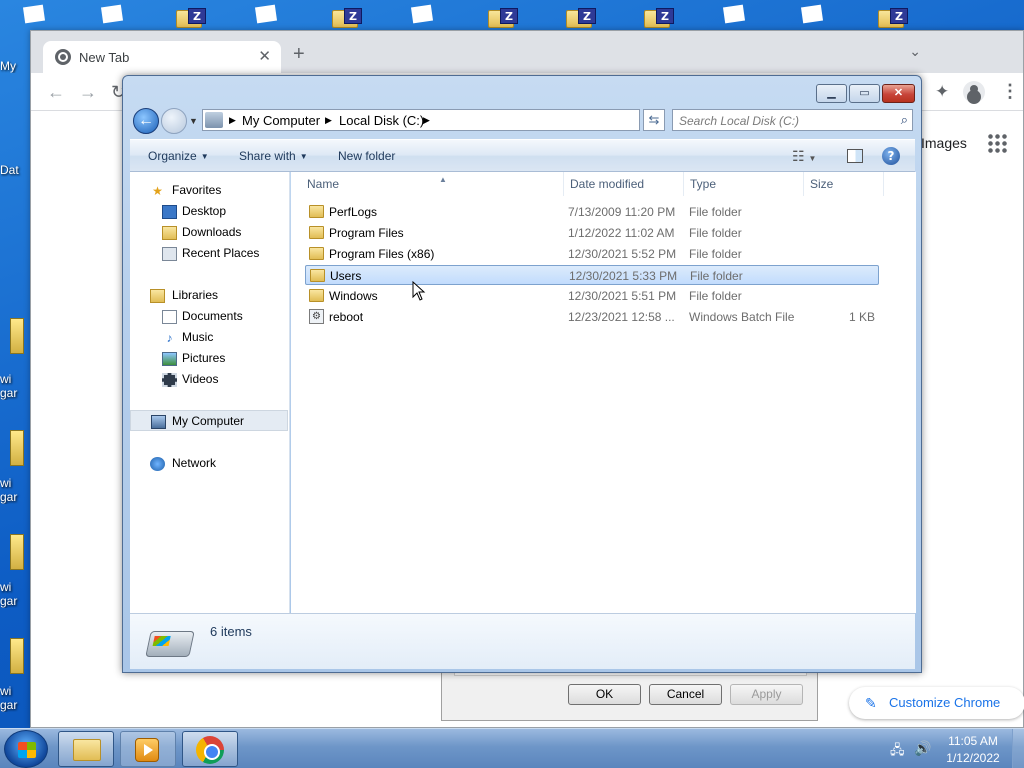 The height and width of the screenshot is (768, 1024). Describe the element at coordinates (592, 212) in the screenshot. I see `file-row-perflogs: PerfLogs 7/13/2009 11:20 PM File folder` at that location.